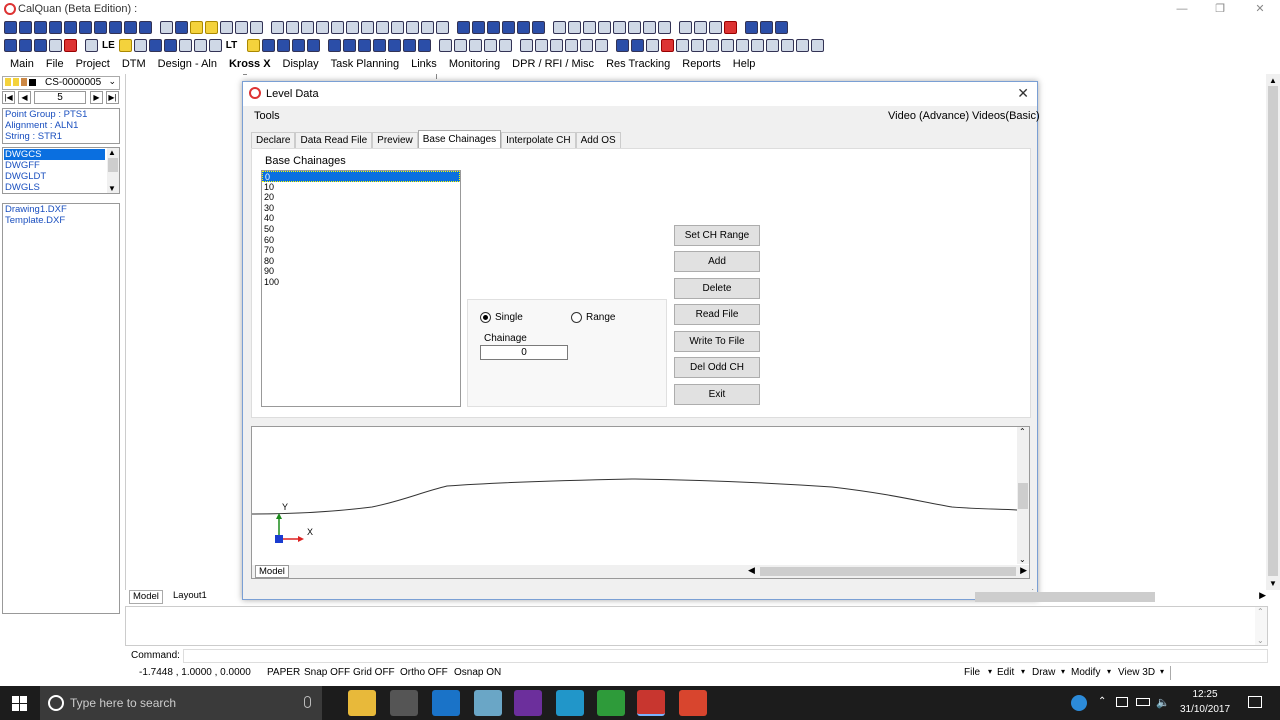 This screenshot has height=720, width=1280. I want to click on osnap-icon, so click(715, 27).